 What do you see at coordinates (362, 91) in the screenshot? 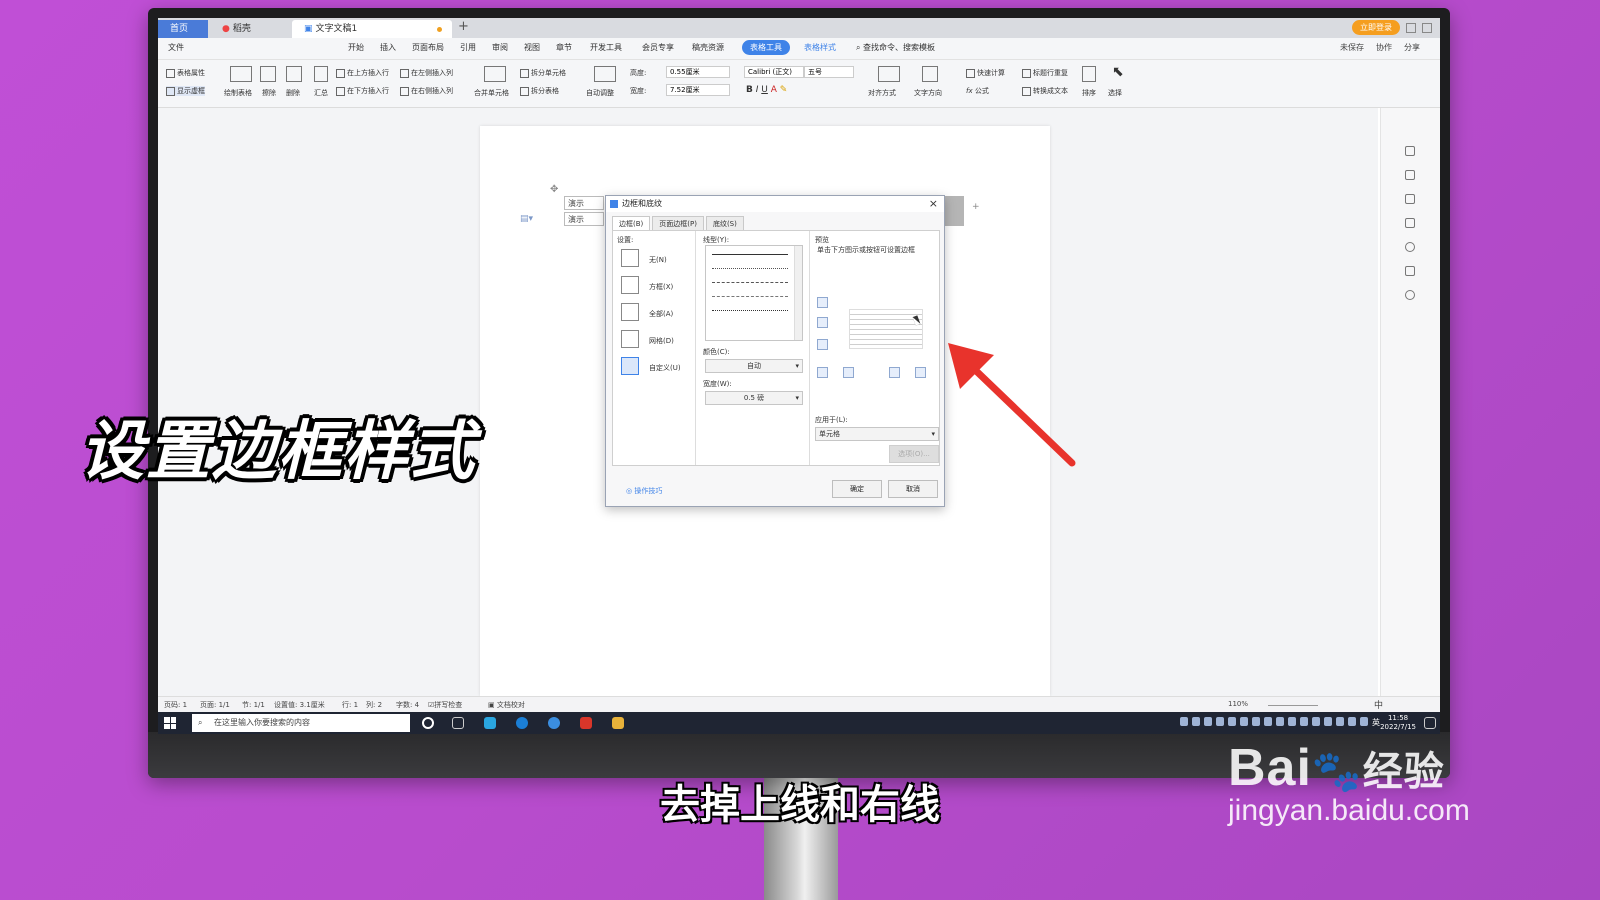
I see `insert-below-button: 在下方插入行` at bounding box center [362, 91].